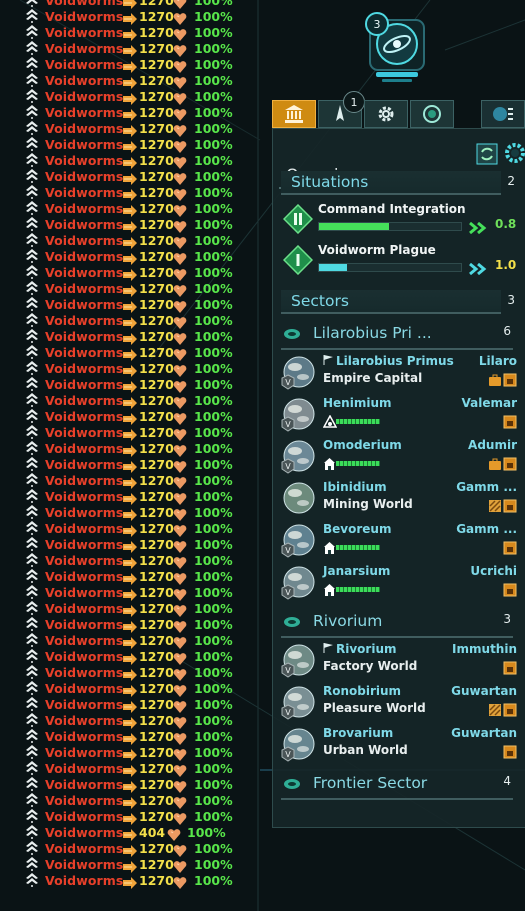 The width and height of the screenshot is (525, 911). Describe the element at coordinates (399, 457) in the screenshot. I see `planet-row: Omoderium Adumir V` at that location.